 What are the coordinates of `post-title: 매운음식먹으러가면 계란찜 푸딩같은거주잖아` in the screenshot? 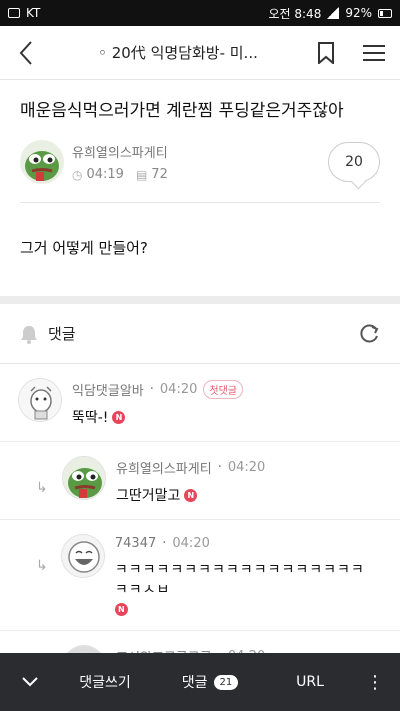 It's located at (182, 111).